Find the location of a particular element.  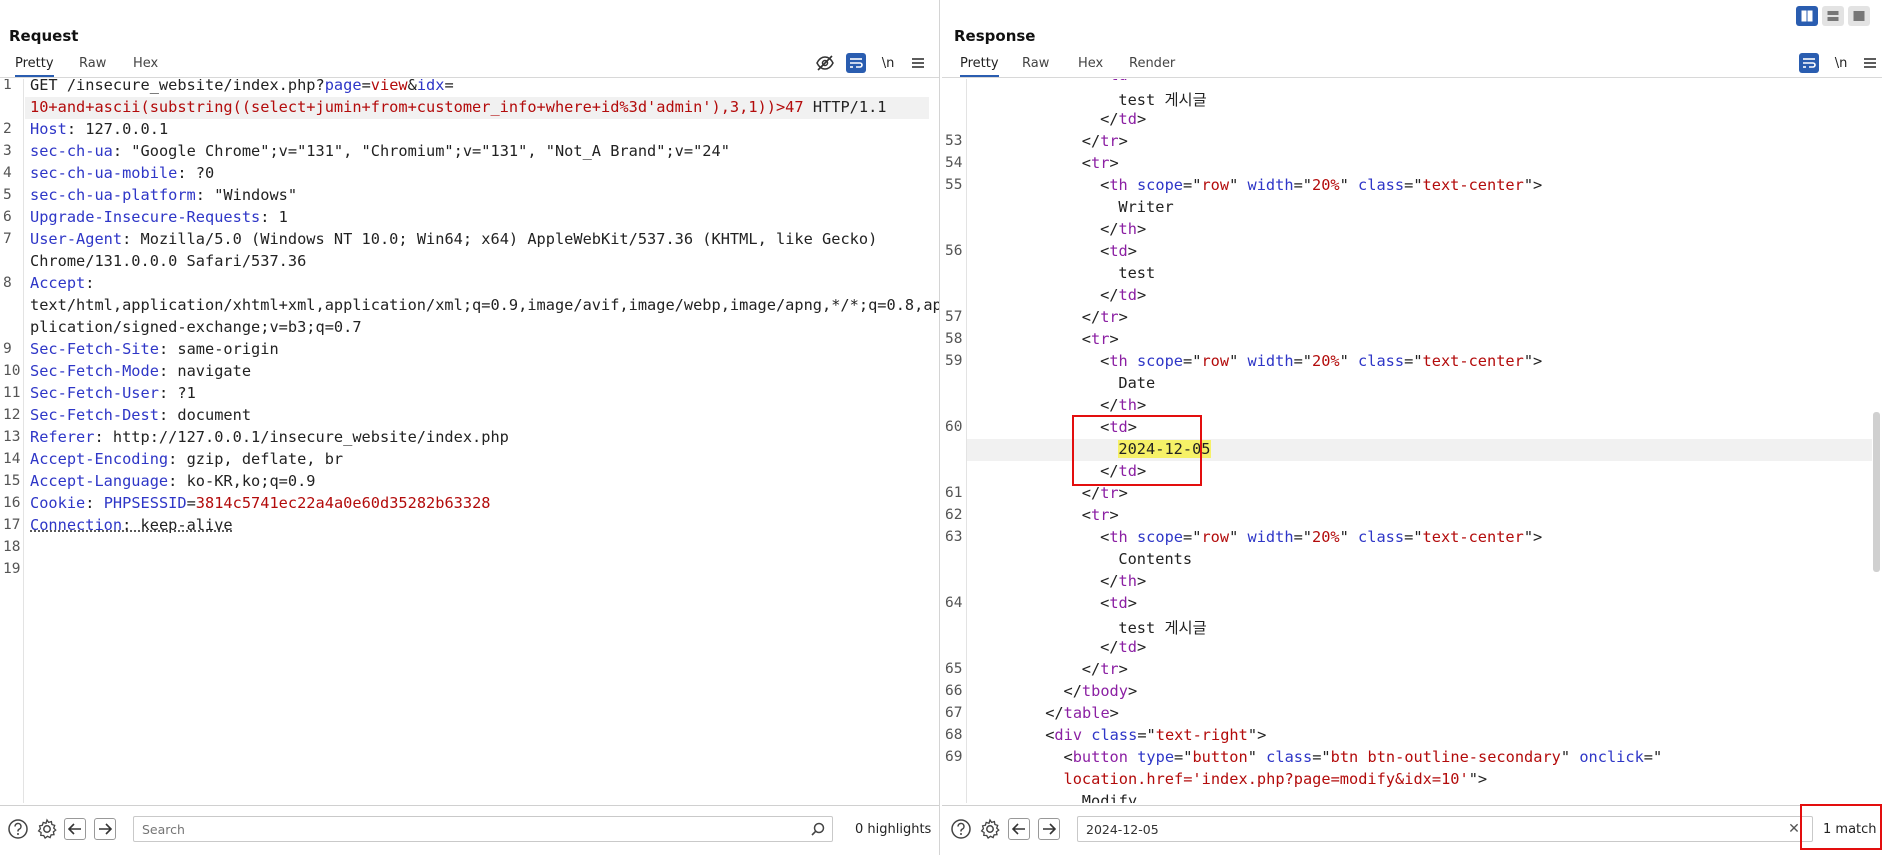

tabbed-layout-icon is located at coordinates (1859, 16).